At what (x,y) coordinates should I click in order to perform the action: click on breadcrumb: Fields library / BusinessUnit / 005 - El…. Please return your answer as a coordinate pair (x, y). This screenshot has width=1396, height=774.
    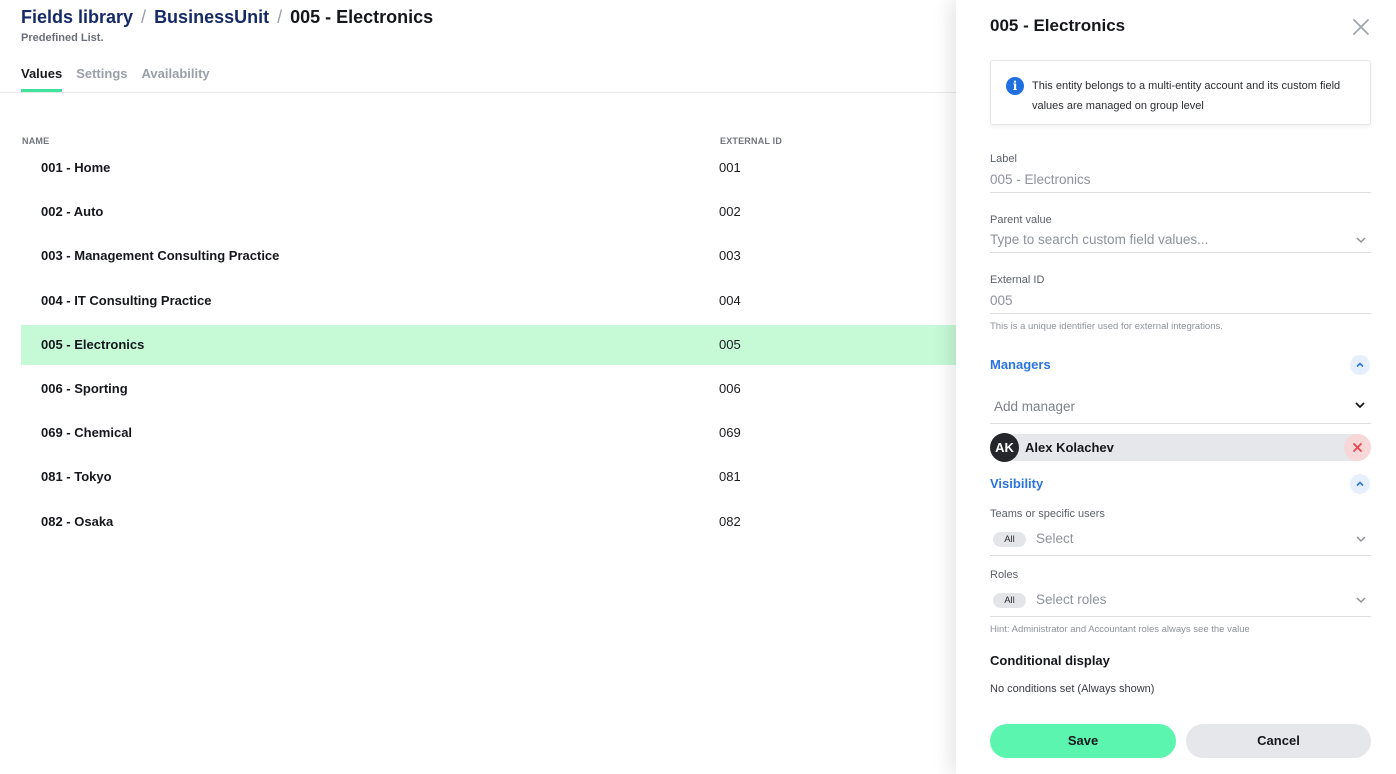
    Looking at the image, I should click on (227, 17).